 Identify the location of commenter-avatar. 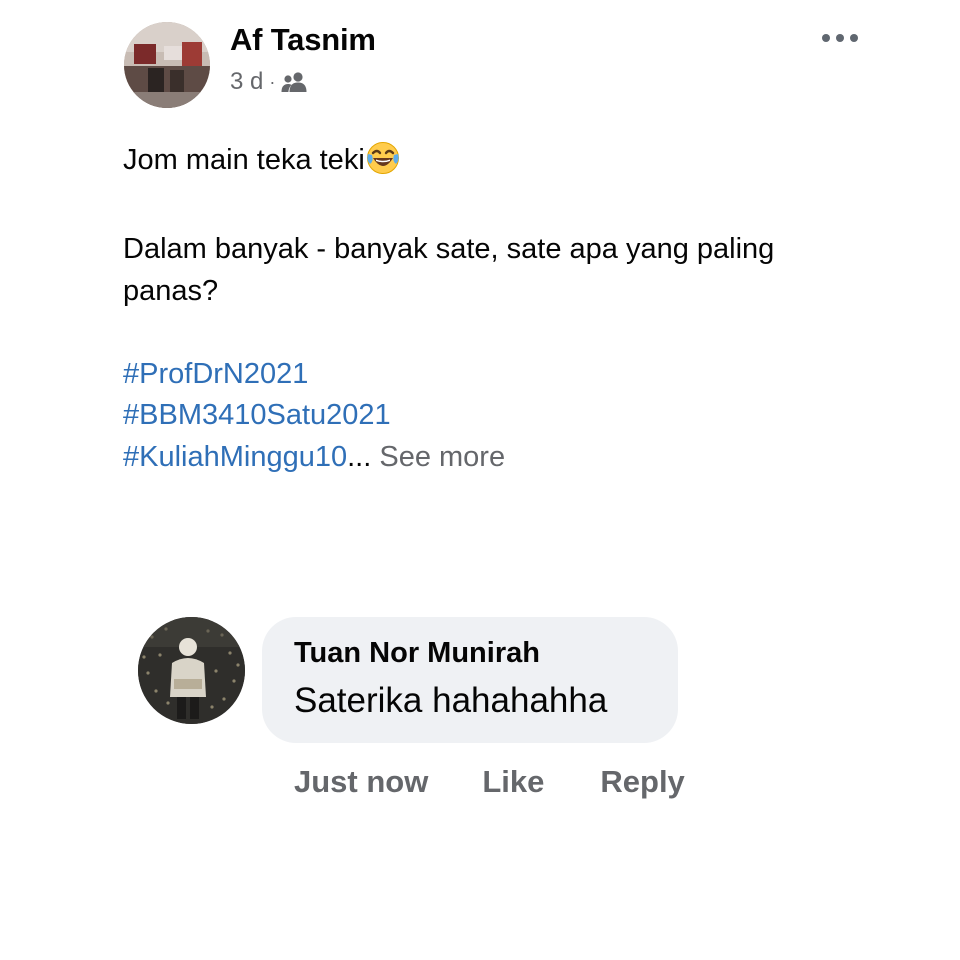
(191, 670).